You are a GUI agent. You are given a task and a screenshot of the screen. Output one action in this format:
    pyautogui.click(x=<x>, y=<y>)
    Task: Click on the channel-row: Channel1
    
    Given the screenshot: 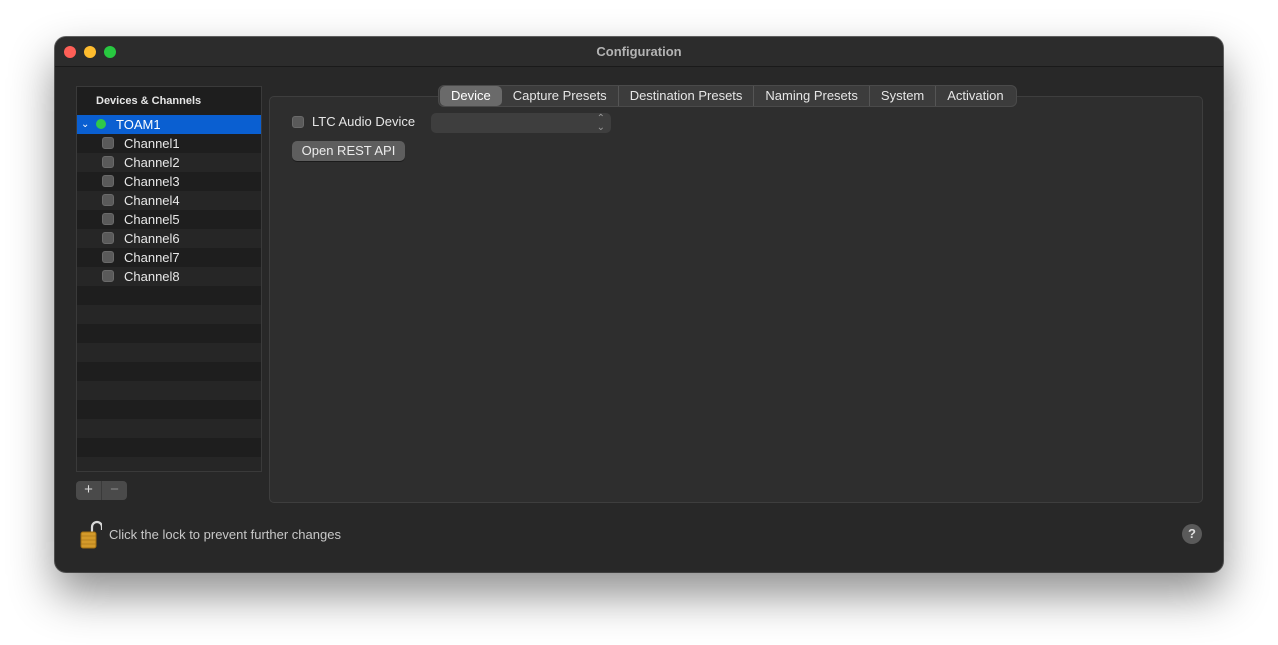 What is the action you would take?
    pyautogui.click(x=169, y=143)
    